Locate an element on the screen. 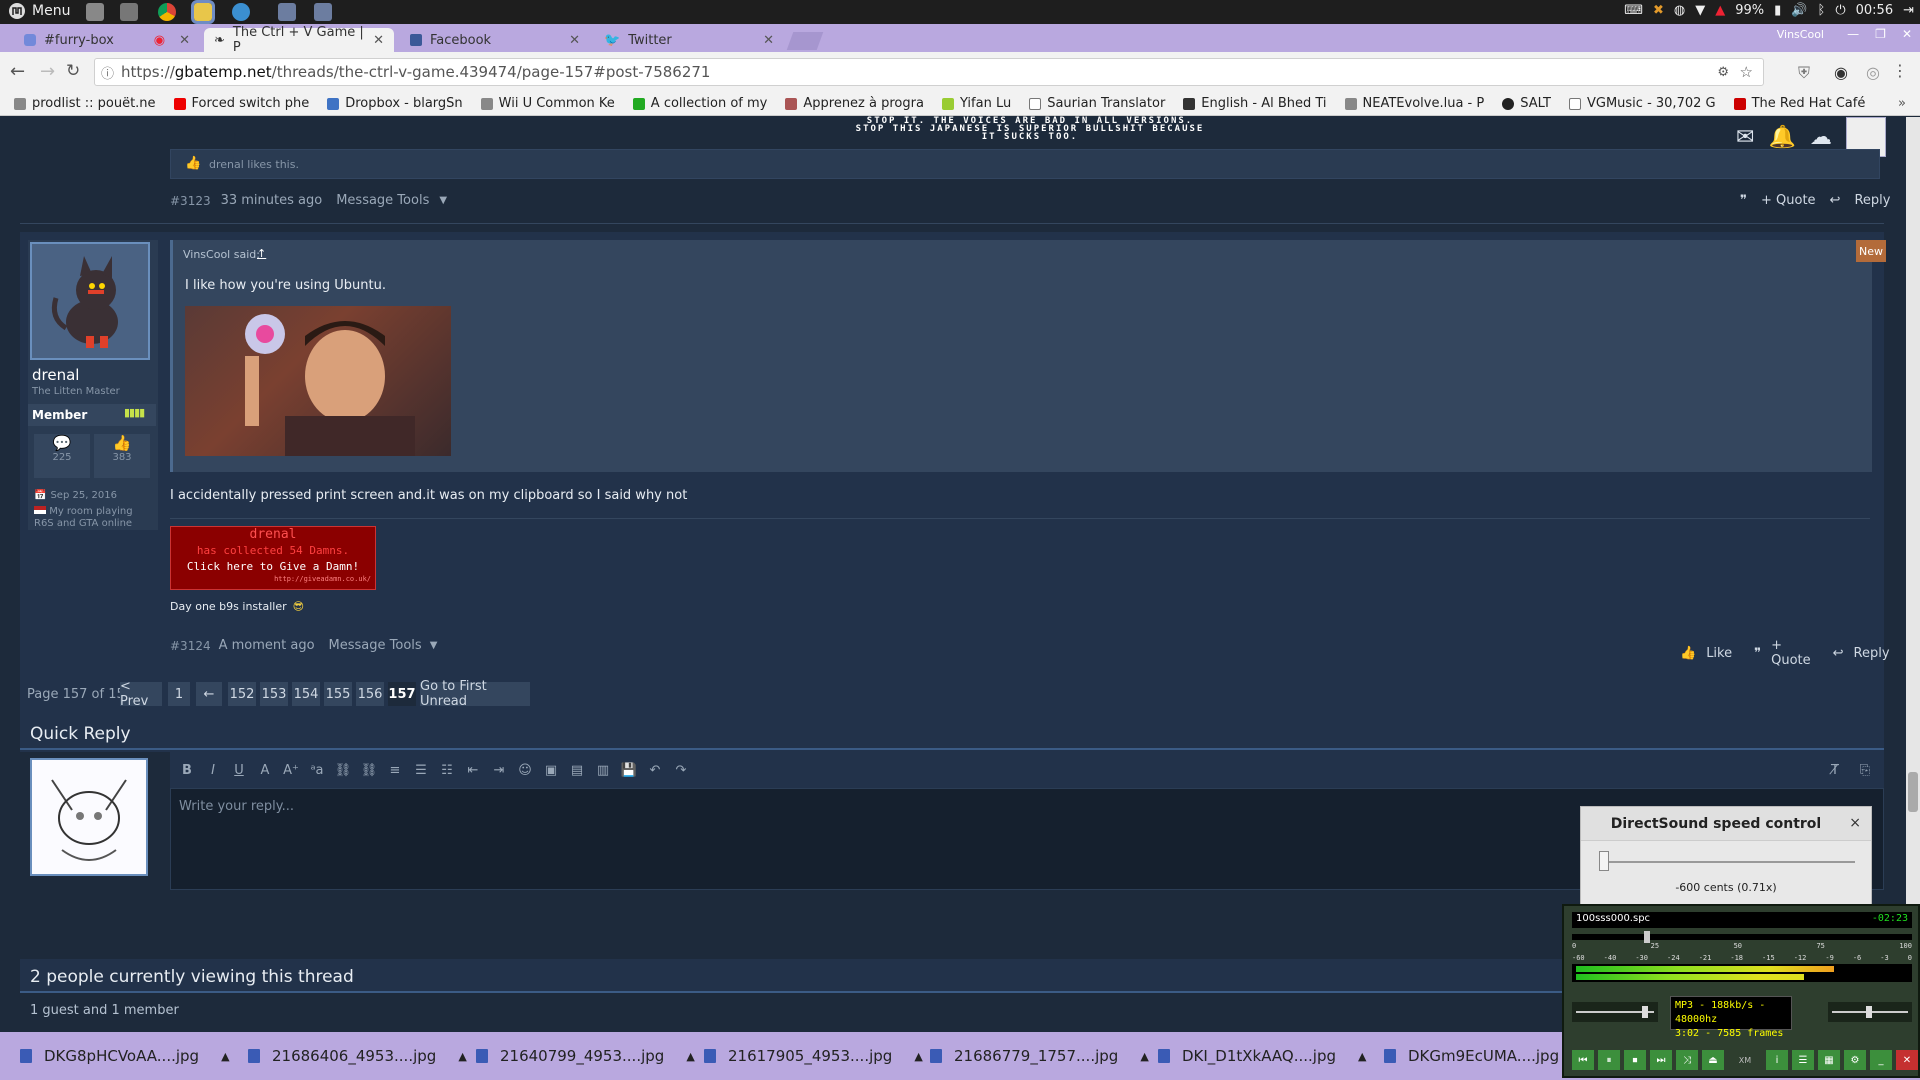  my-avatar is located at coordinates (89, 817).